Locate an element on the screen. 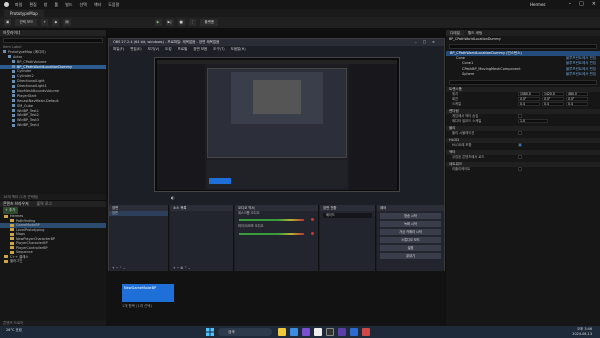  taskbar-search-box: 검색 is located at coordinates (245, 332).